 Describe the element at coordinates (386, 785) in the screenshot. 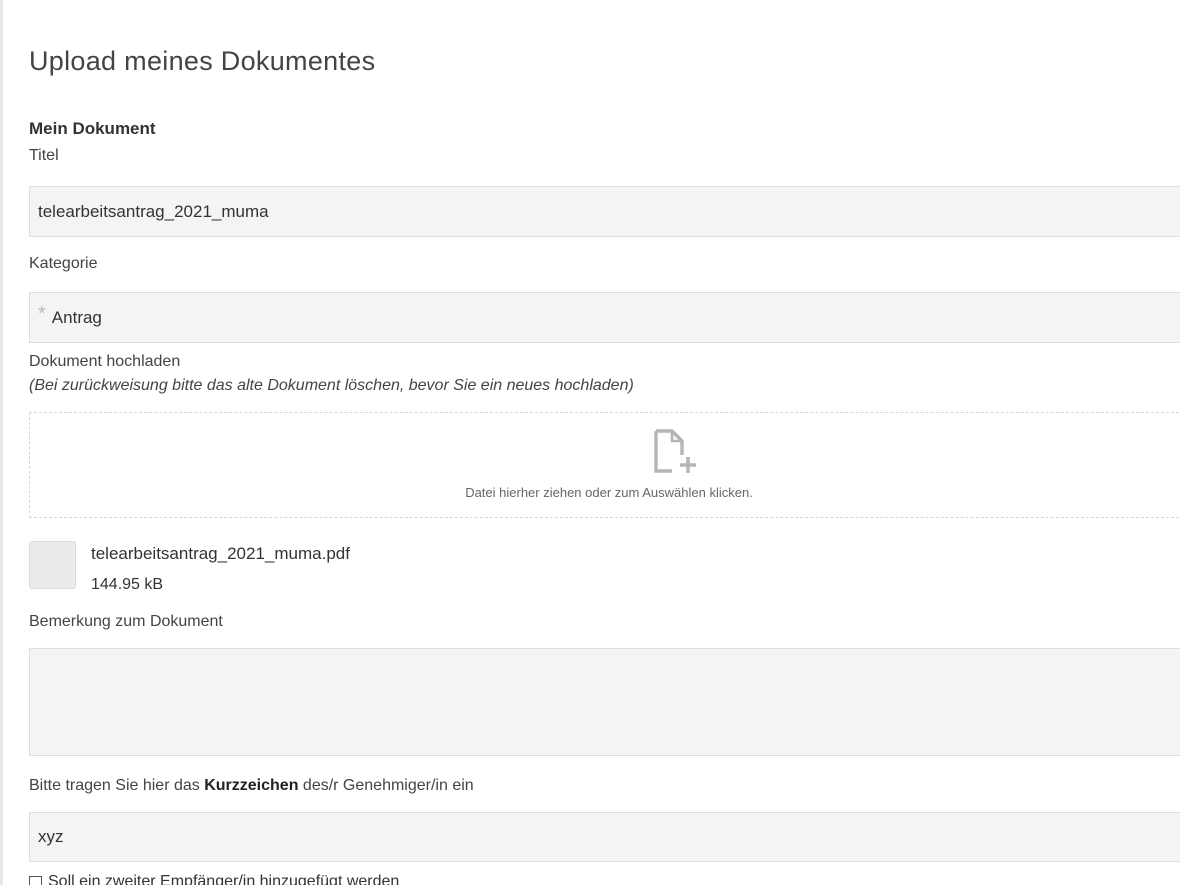

I see `approver-label-suffix: des/r Genehmiger/in ein` at that location.